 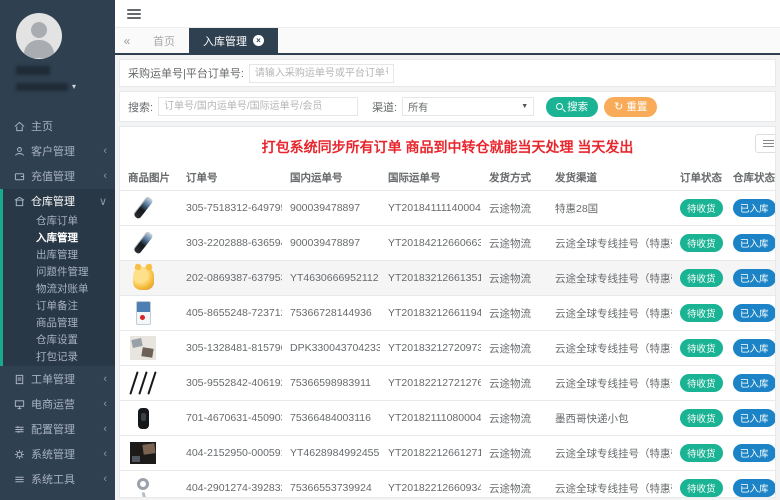 I want to click on order-no-cell: 305-7518312-6497952, so click(x=230, y=208).